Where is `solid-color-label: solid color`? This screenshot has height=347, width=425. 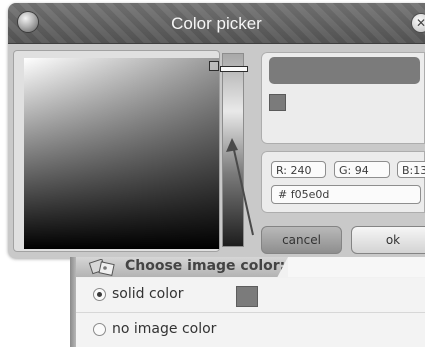 solid-color-label: solid color is located at coordinates (148, 294).